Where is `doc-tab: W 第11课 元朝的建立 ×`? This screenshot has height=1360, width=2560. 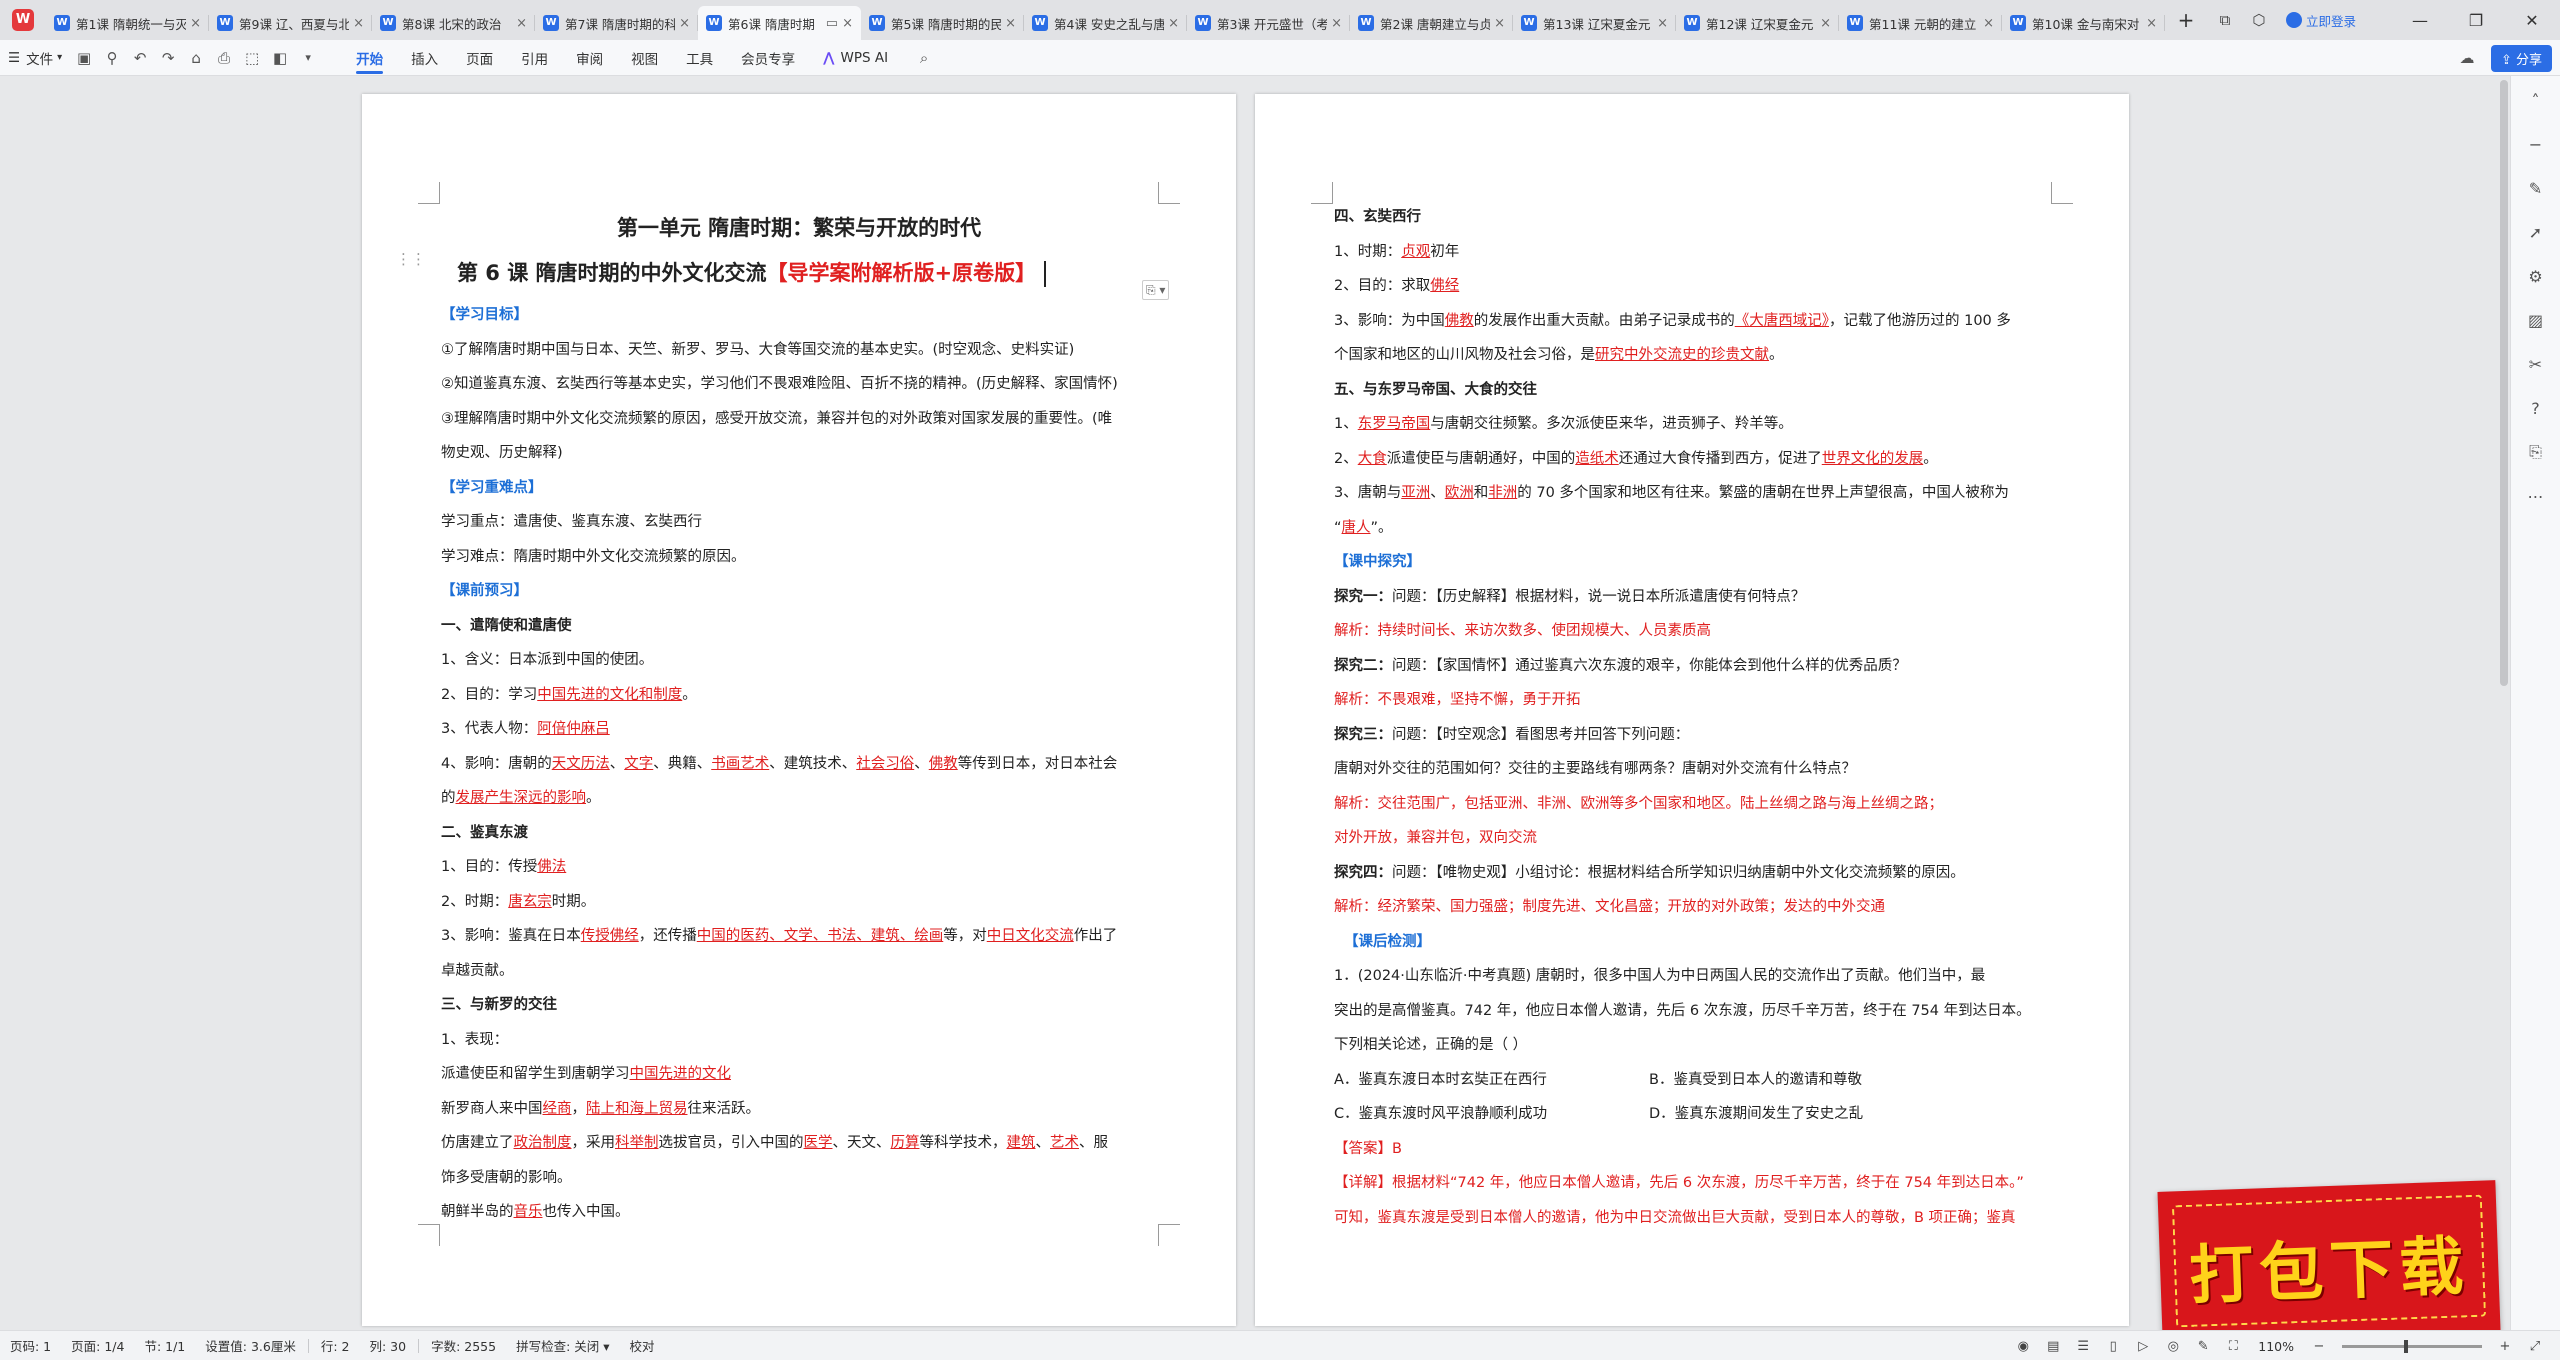 doc-tab: W 第11课 元朝的建立 × is located at coordinates (1920, 23).